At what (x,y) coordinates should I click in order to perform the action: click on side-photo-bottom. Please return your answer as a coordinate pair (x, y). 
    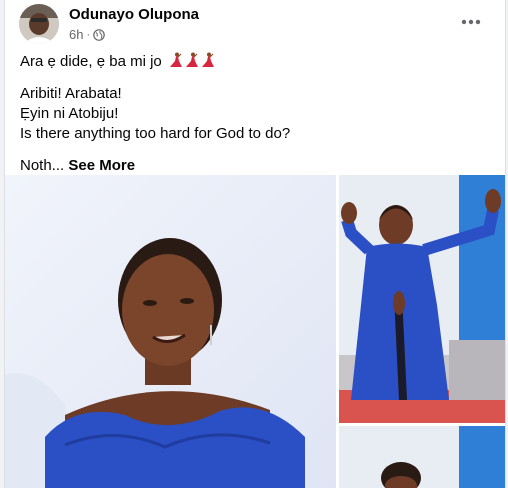
    Looking at the image, I should click on (422, 457).